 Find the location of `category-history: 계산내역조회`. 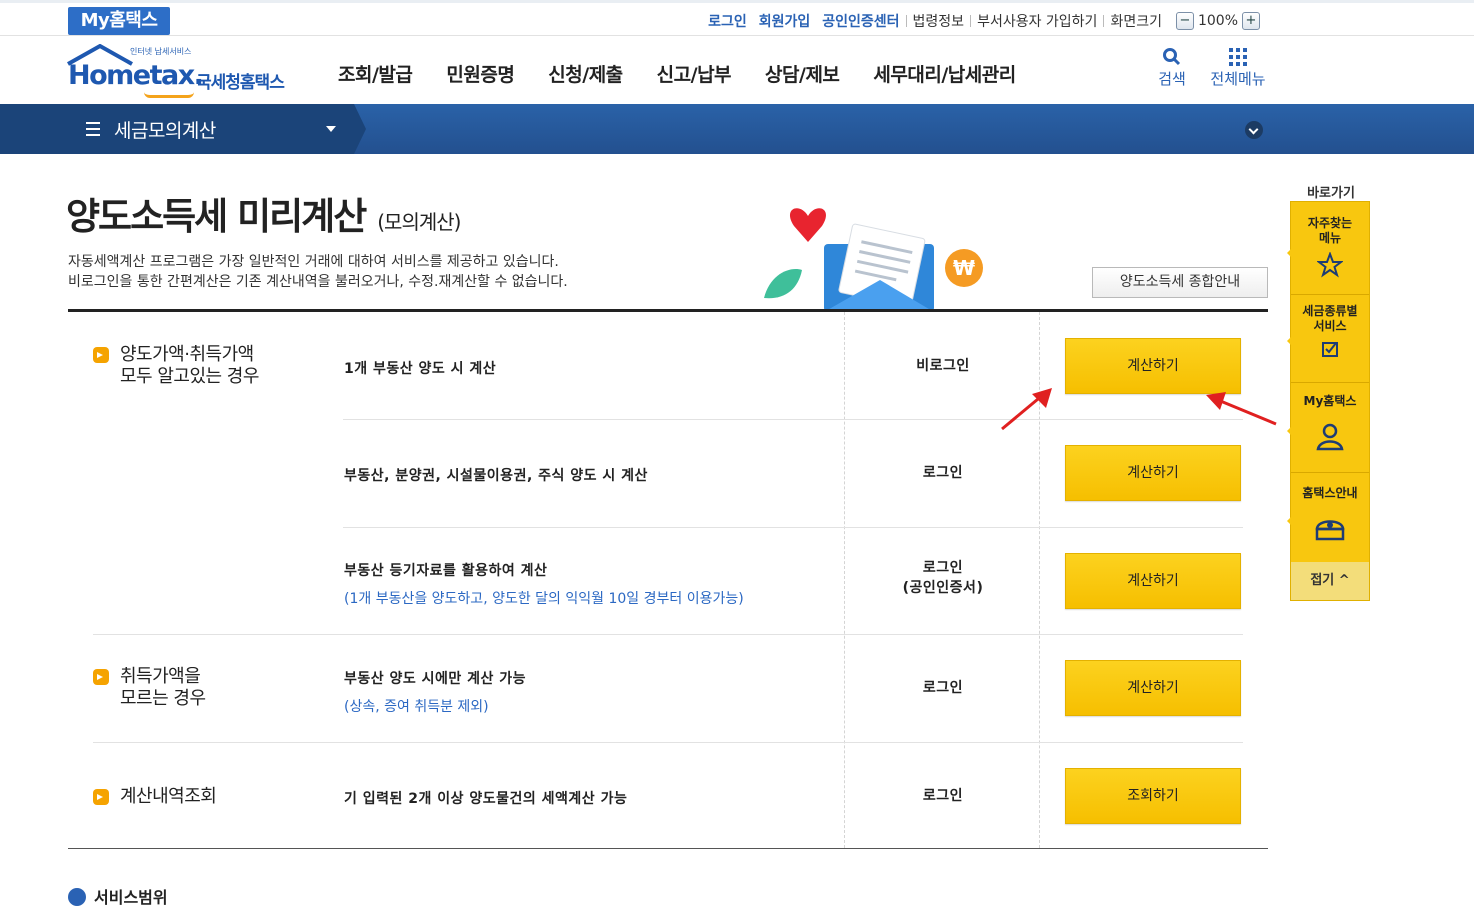

category-history: 계산내역조회 is located at coordinates (155, 797).